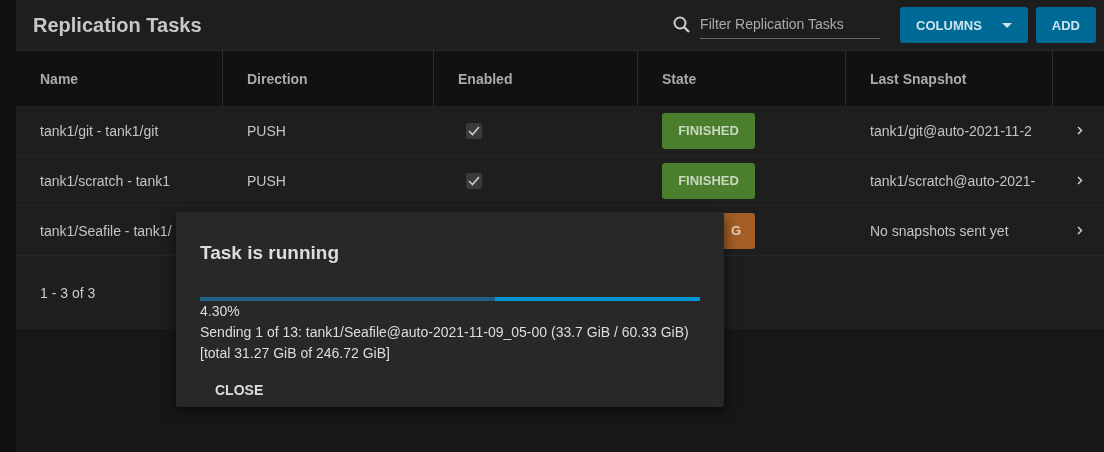 This screenshot has width=1104, height=452. I want to click on column-header: Direction, so click(328, 78).